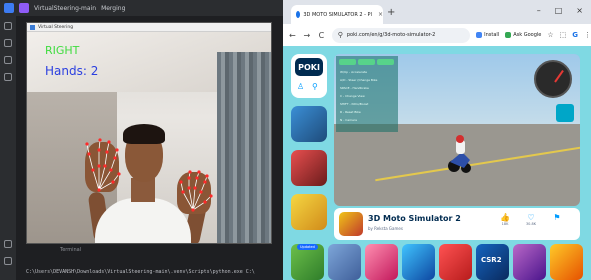 The image size is (591, 280). Describe the element at coordinates (359, 80) in the screenshot. I see `control-instruction: A/D - Steer (Change Bike` at that location.